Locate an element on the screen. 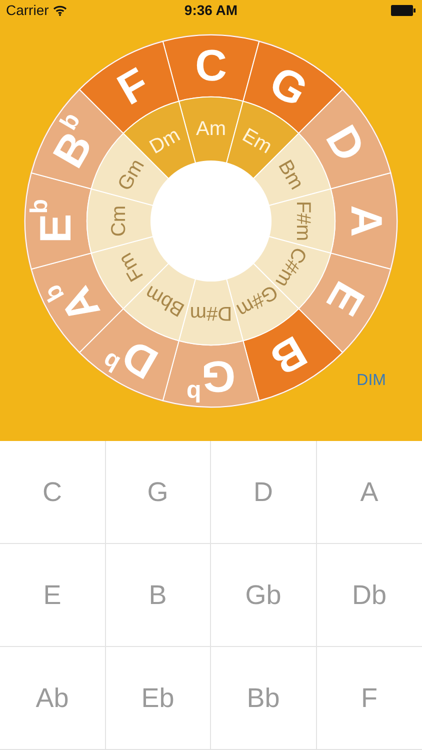 This screenshot has width=422, height=750. key-button: Ab is located at coordinates (53, 698).